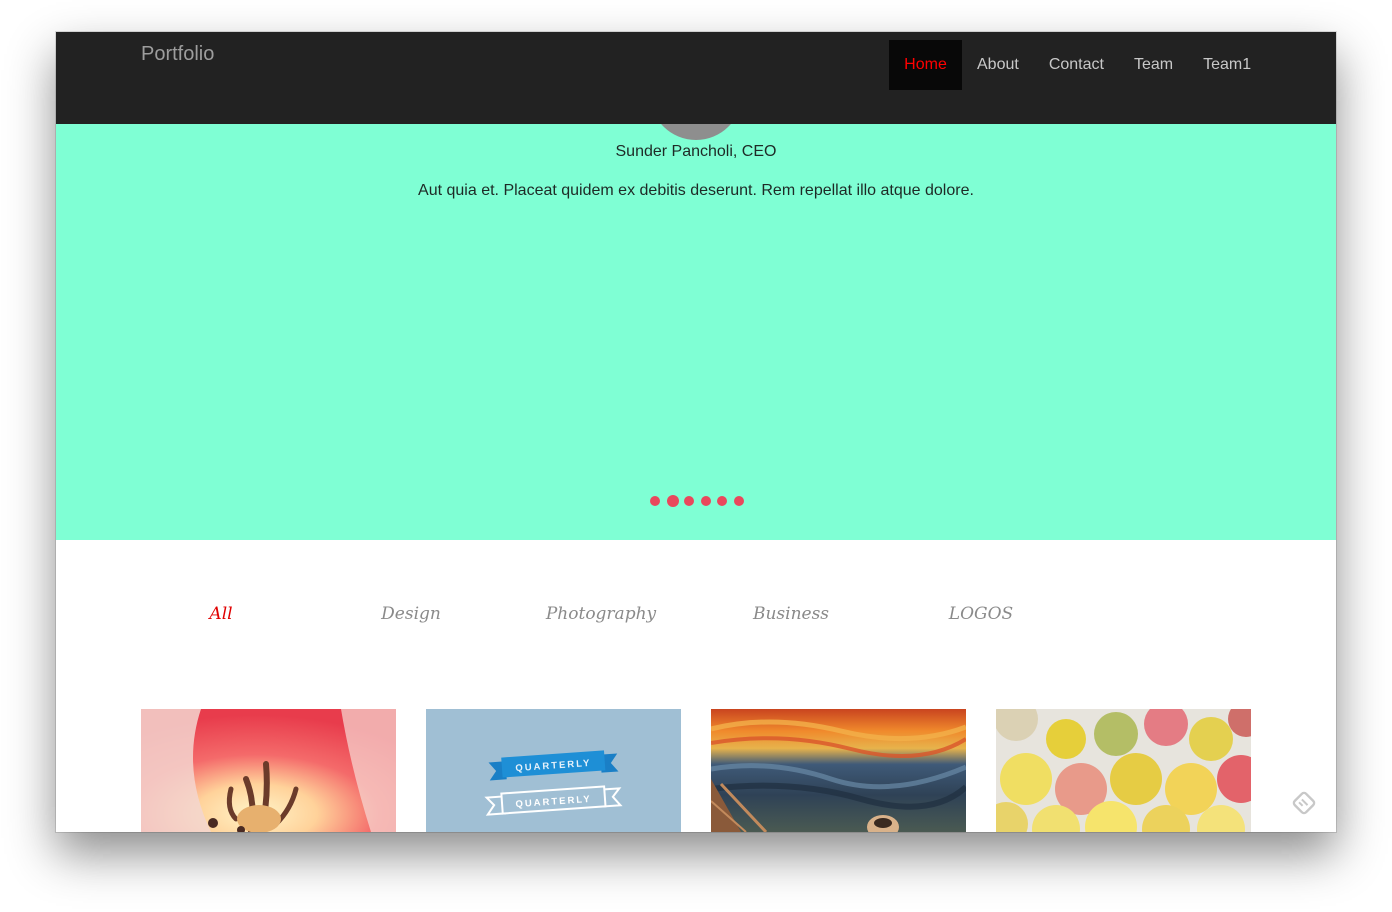  What do you see at coordinates (696, 770) in the screenshot?
I see `portfolio-gallery: QUARTERLY QUARTERLY` at bounding box center [696, 770].